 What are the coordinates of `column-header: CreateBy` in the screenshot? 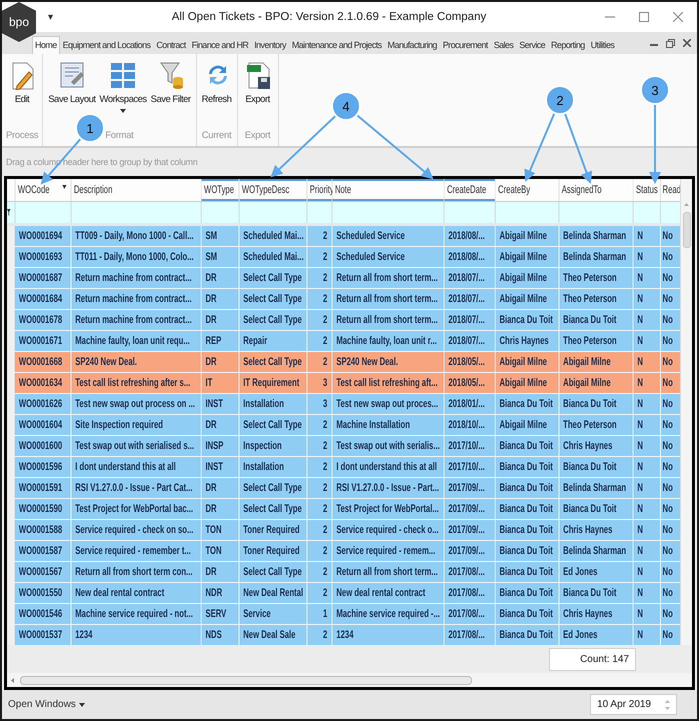 It's located at (526, 190).